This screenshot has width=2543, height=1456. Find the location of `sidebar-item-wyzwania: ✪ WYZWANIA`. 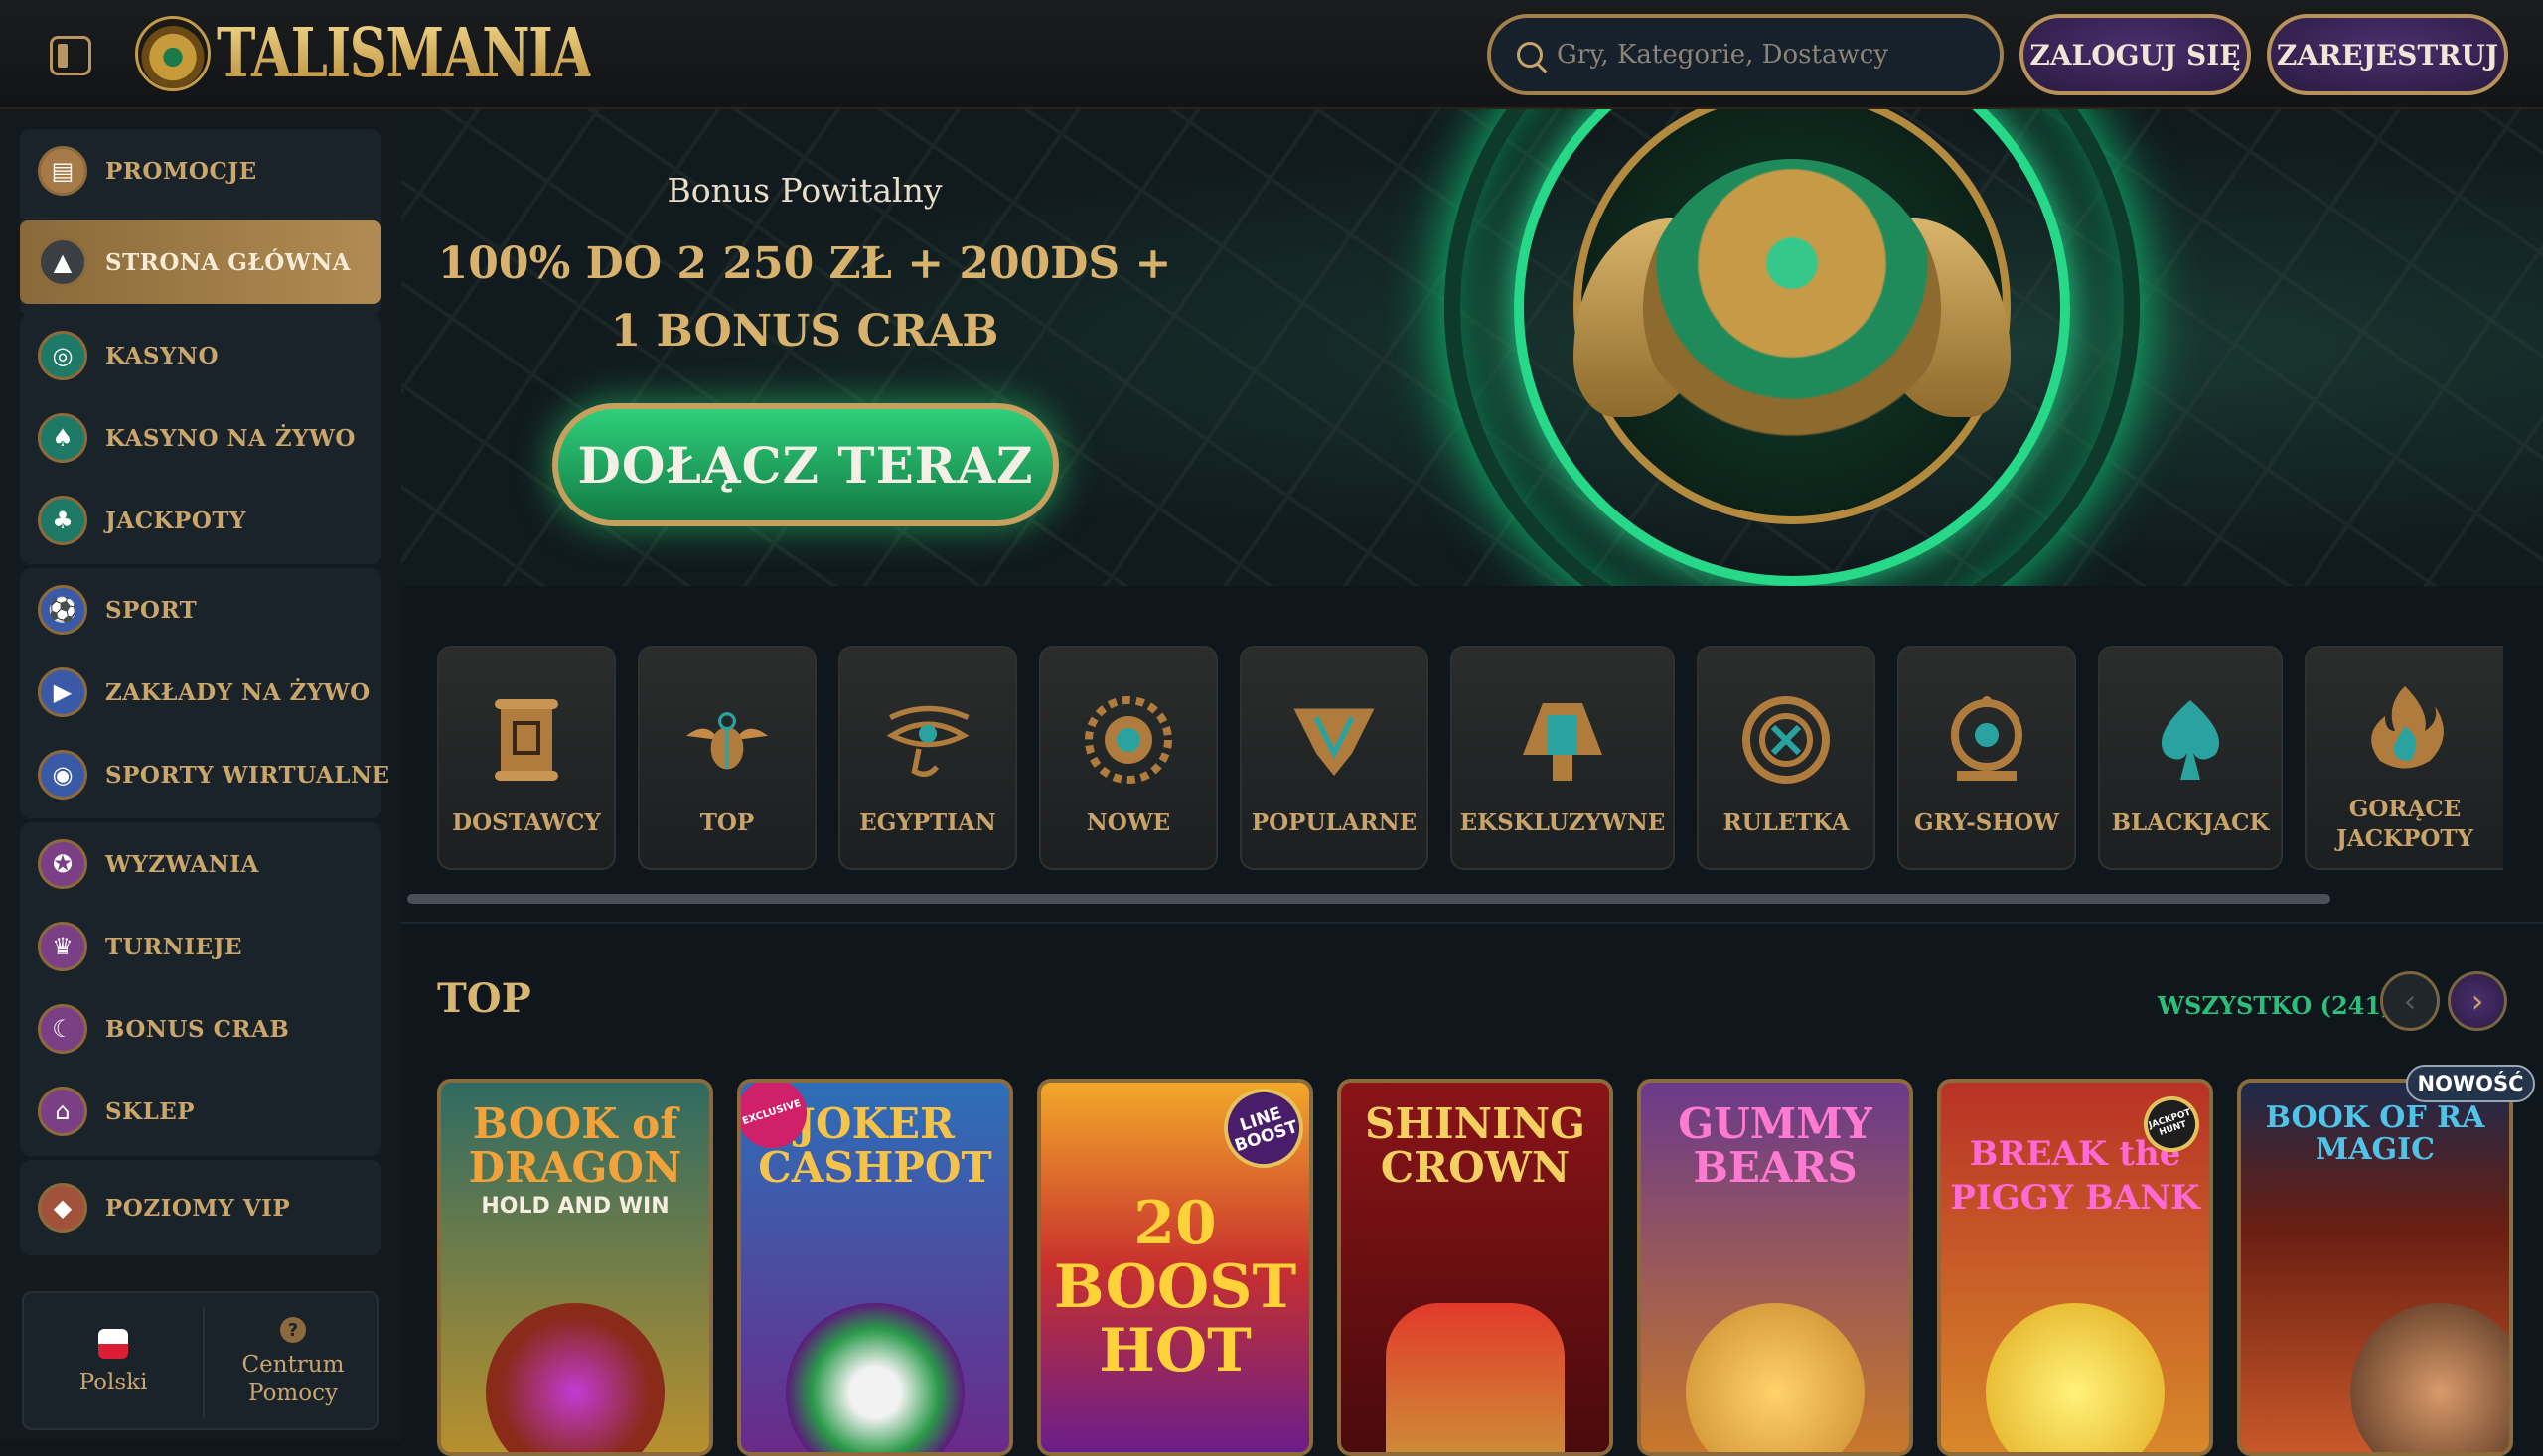

sidebar-item-wyzwania: ✪ WYZWANIA is located at coordinates (200, 864).